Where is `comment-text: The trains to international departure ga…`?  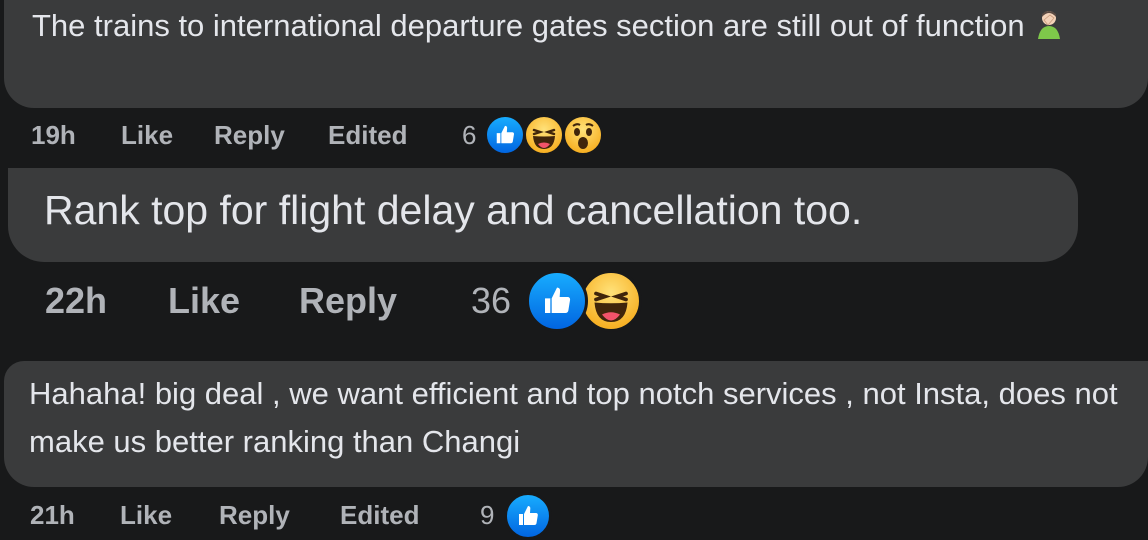
comment-text: The trains to international departure ga… is located at coordinates (590, 28).